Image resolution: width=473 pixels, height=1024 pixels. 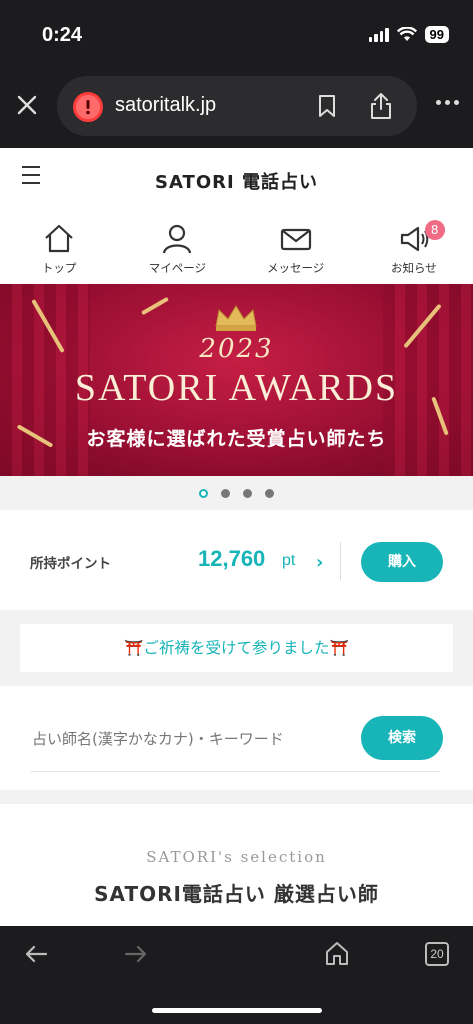 I want to click on selection-section: SATORI's selection SATORI電話占い 厳選占い師, so click(x=236, y=865).